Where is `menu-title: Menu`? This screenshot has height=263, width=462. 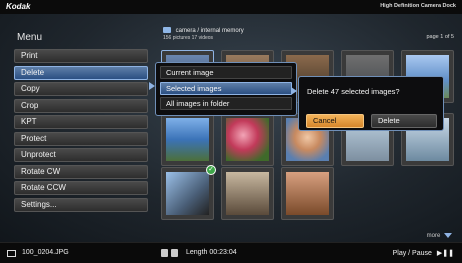
menu-title: Menu is located at coordinates (30, 37).